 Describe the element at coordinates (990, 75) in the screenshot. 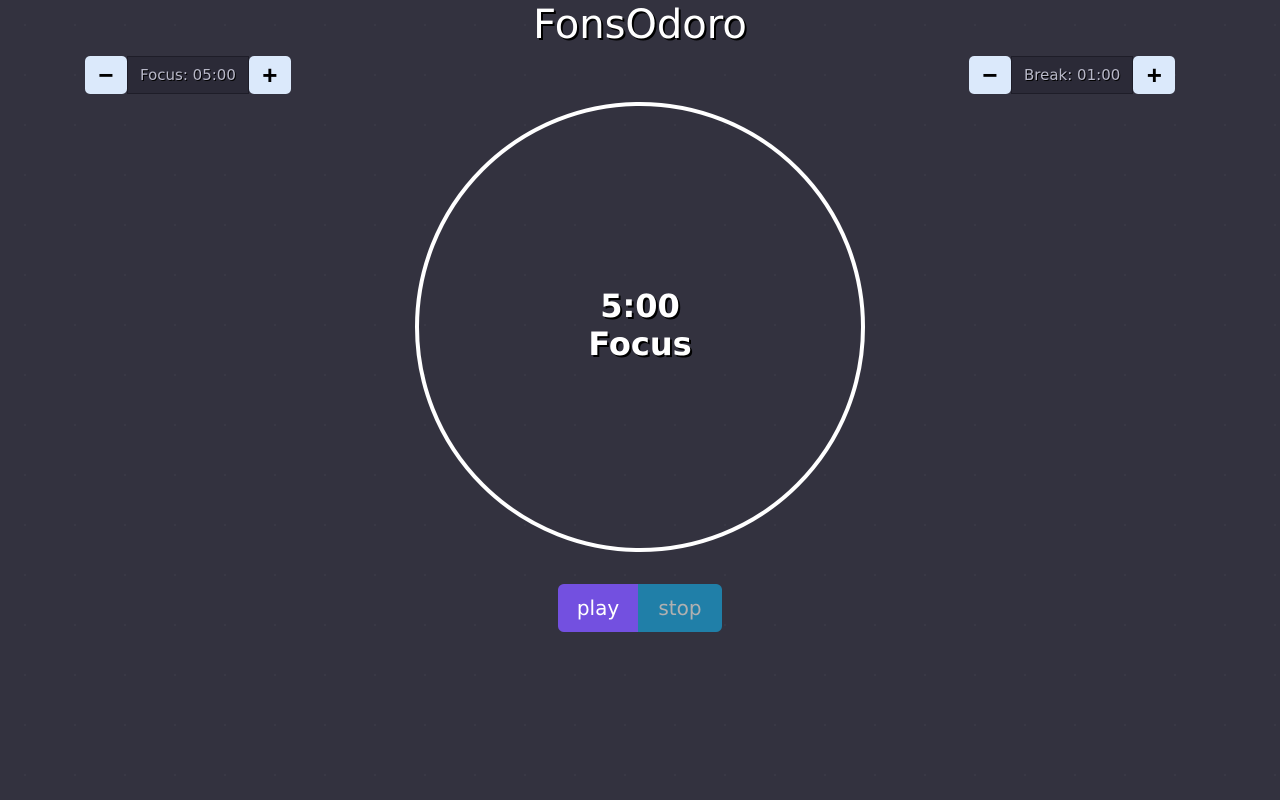

I see `break-decrease-button: −` at that location.